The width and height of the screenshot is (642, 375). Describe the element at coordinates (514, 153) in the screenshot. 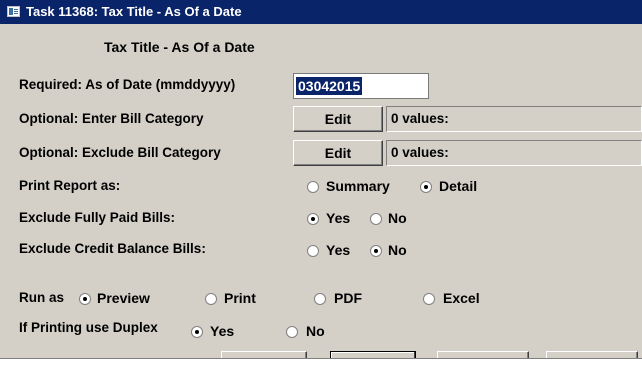

I see `exclude-bill-category-values: 0 values:` at that location.